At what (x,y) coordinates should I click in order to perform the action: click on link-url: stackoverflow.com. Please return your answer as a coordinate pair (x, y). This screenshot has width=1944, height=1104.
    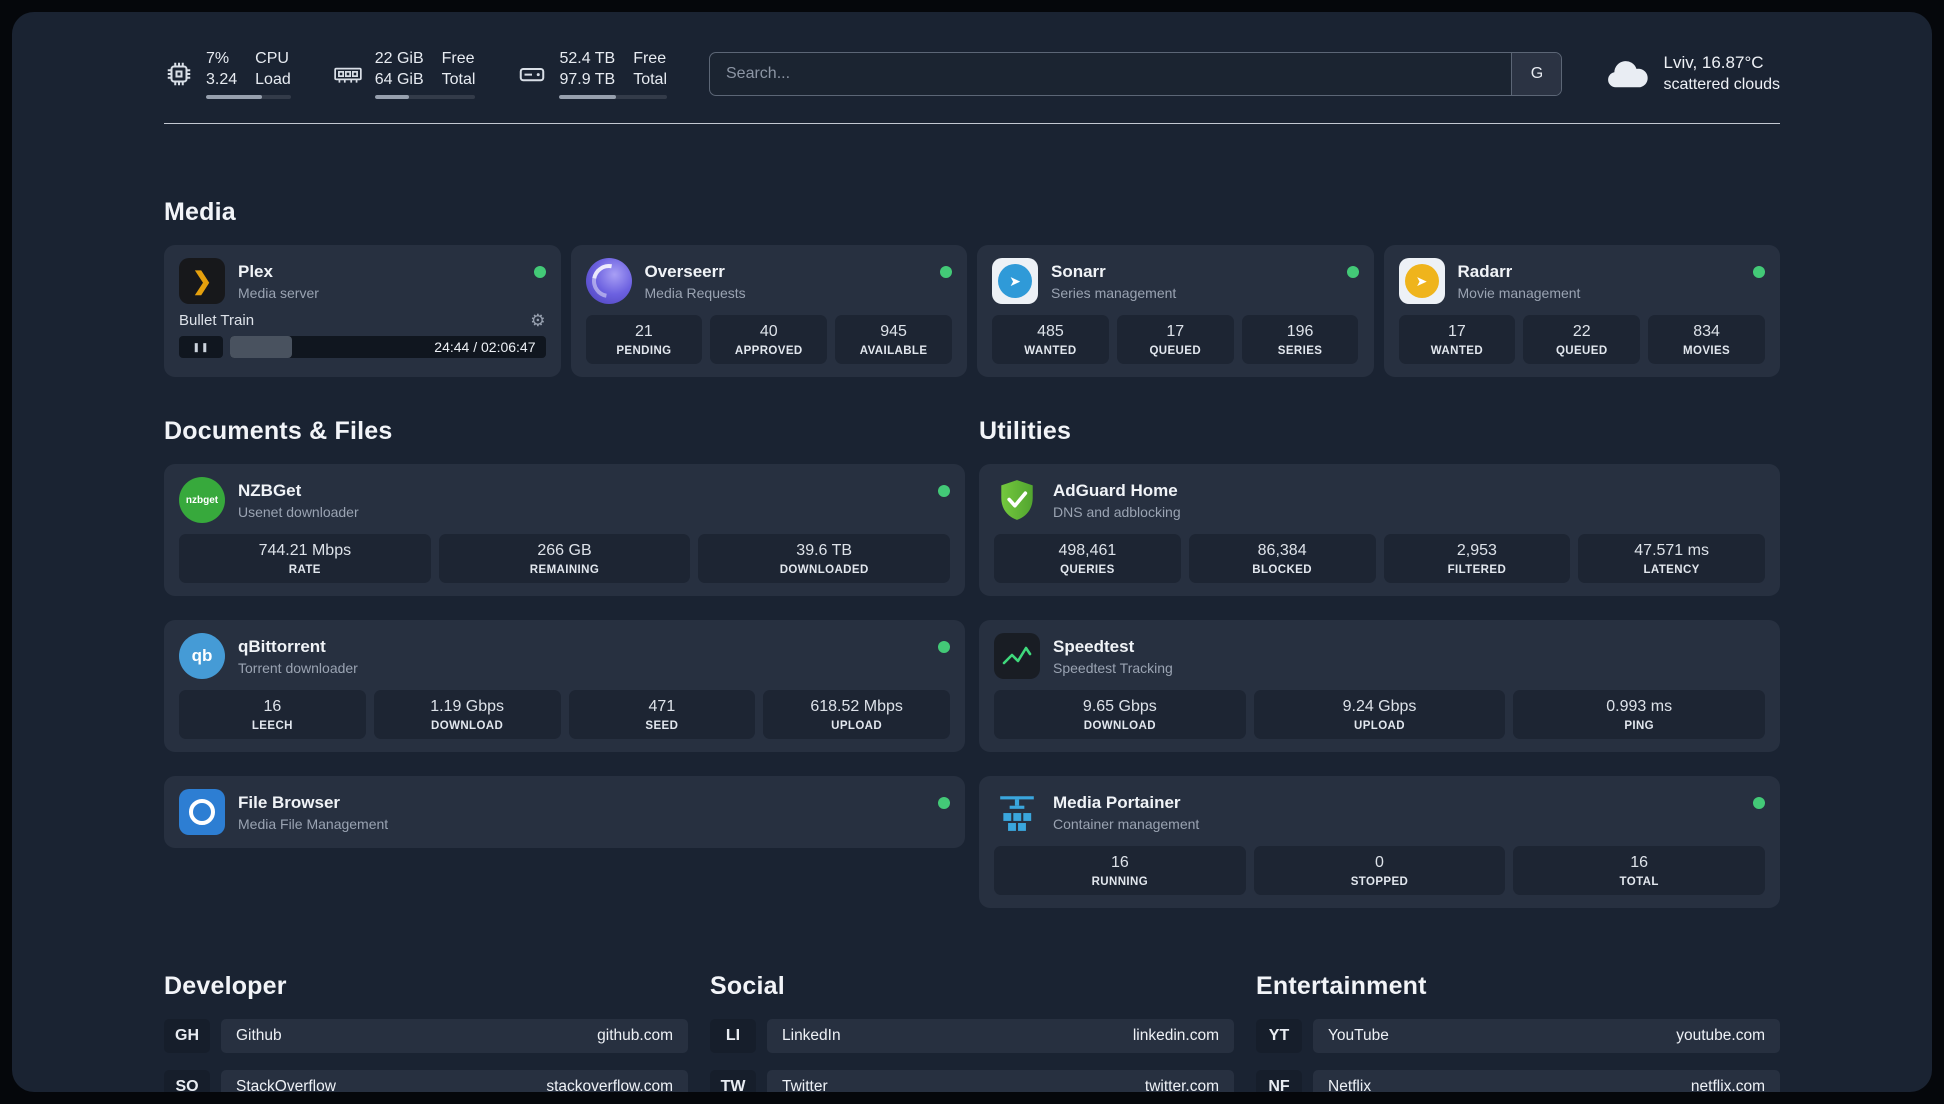
    Looking at the image, I should click on (609, 1085).